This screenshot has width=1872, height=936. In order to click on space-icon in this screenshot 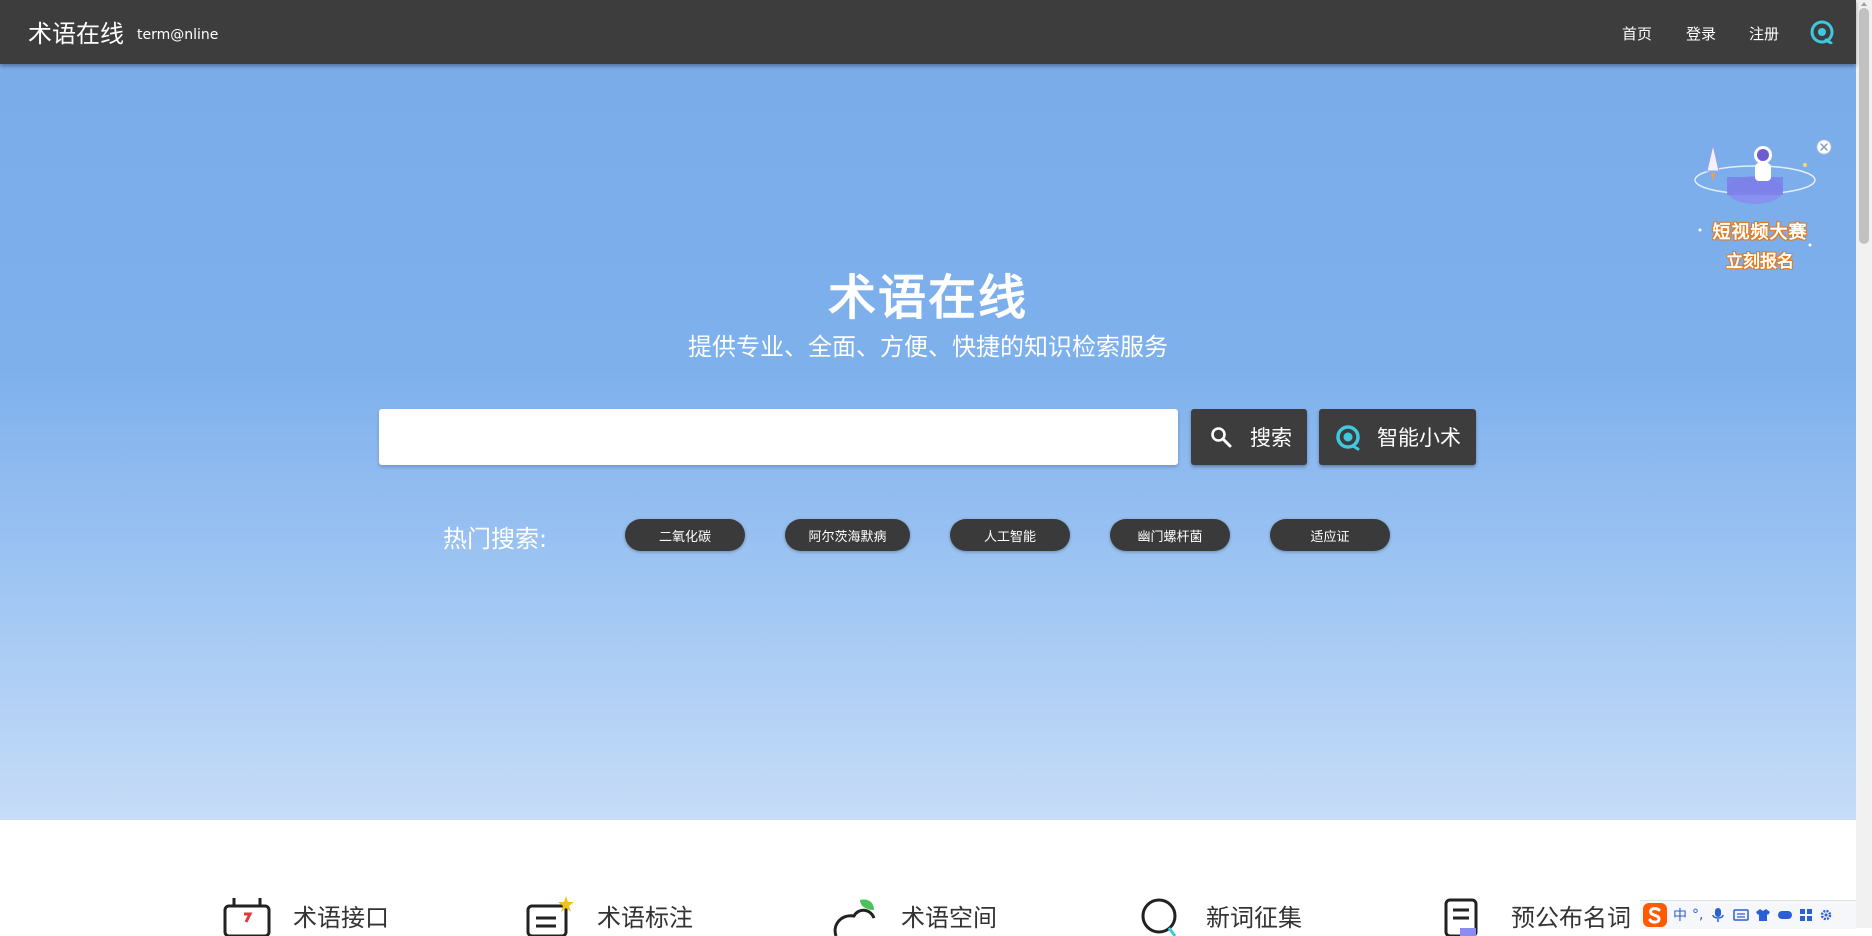, I will do `click(854, 917)`.